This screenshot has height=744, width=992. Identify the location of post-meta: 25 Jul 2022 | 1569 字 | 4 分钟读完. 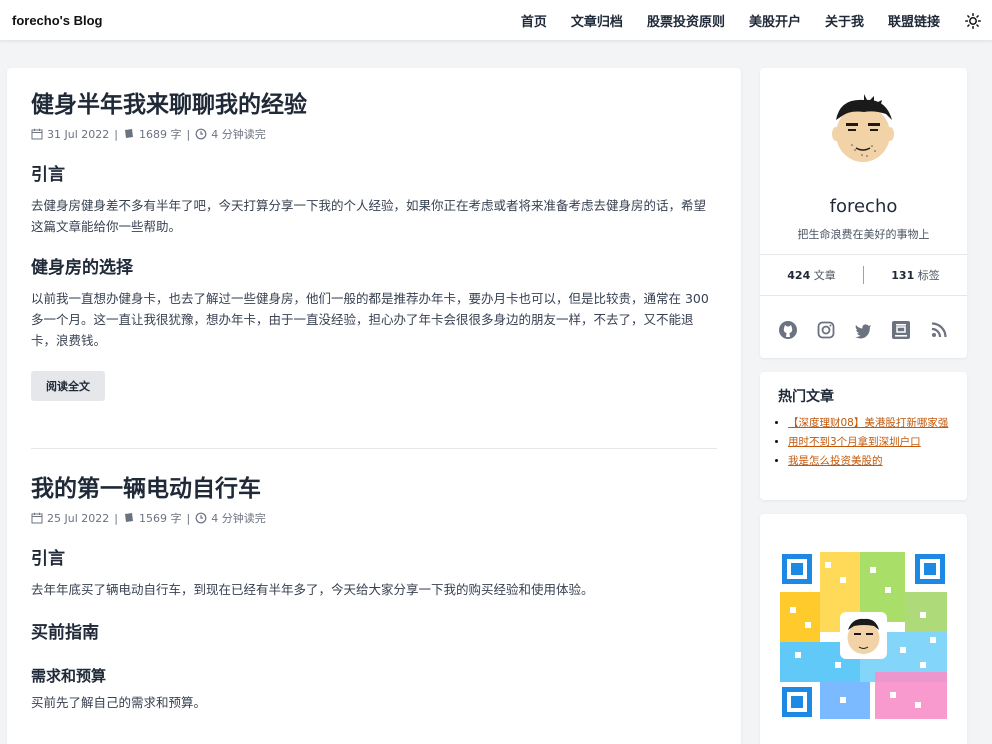
(374, 518).